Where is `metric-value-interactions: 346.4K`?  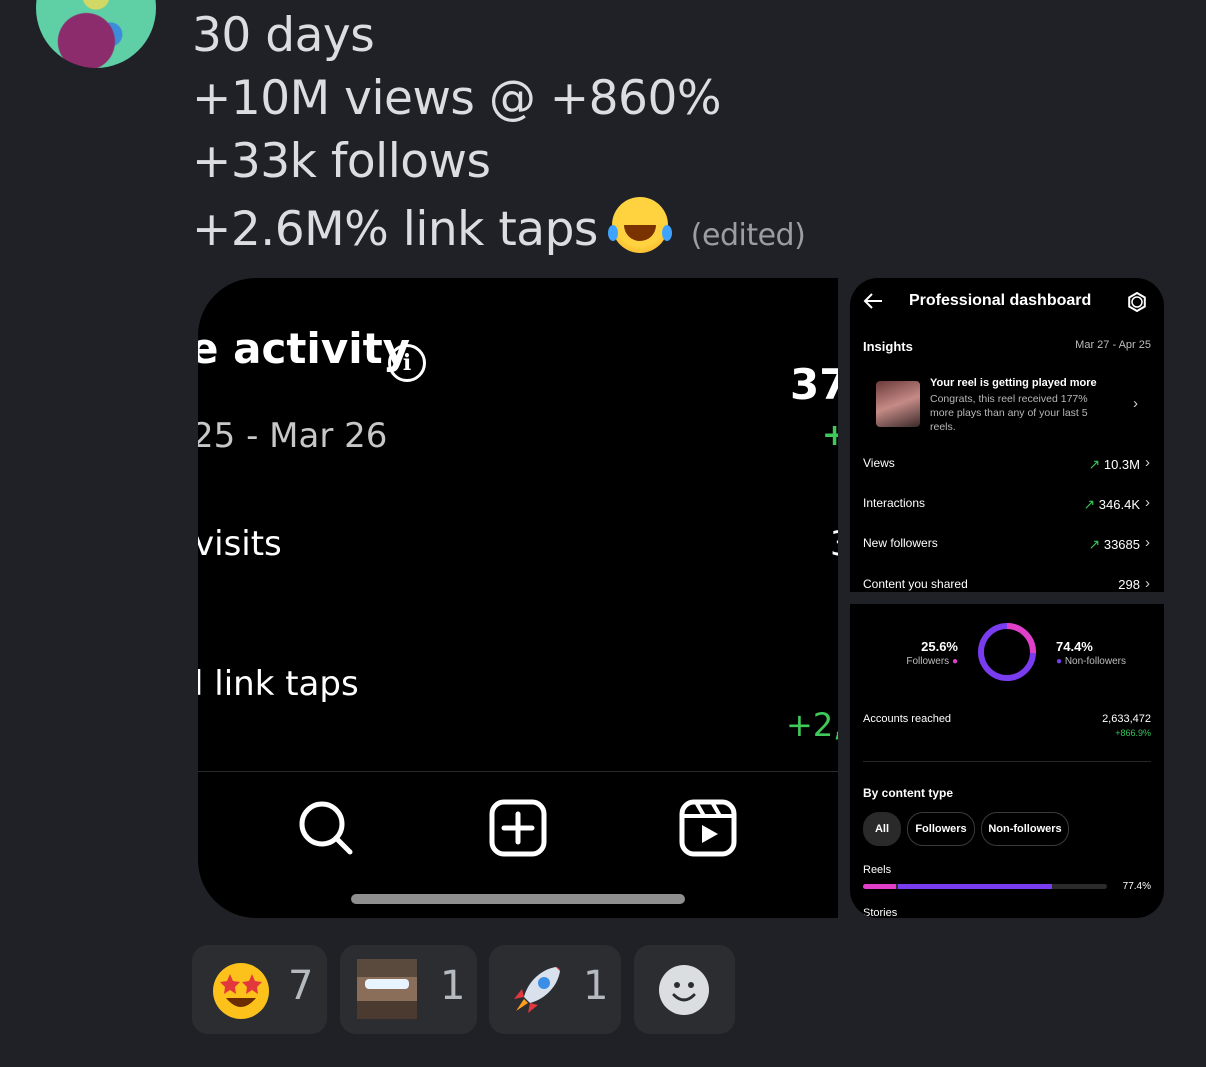 metric-value-interactions: 346.4K is located at coordinates (1119, 504).